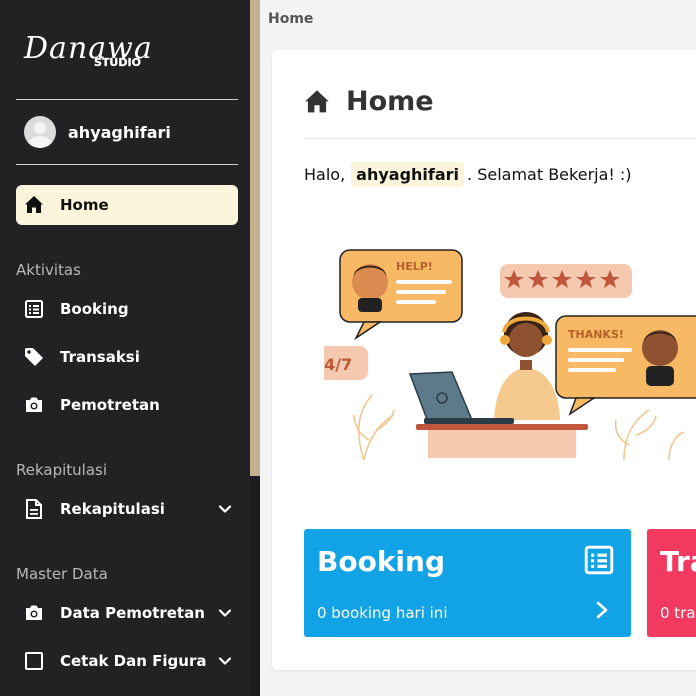  What do you see at coordinates (382, 613) in the screenshot?
I see `tile-subtitle: 0 booking hari ini` at bounding box center [382, 613].